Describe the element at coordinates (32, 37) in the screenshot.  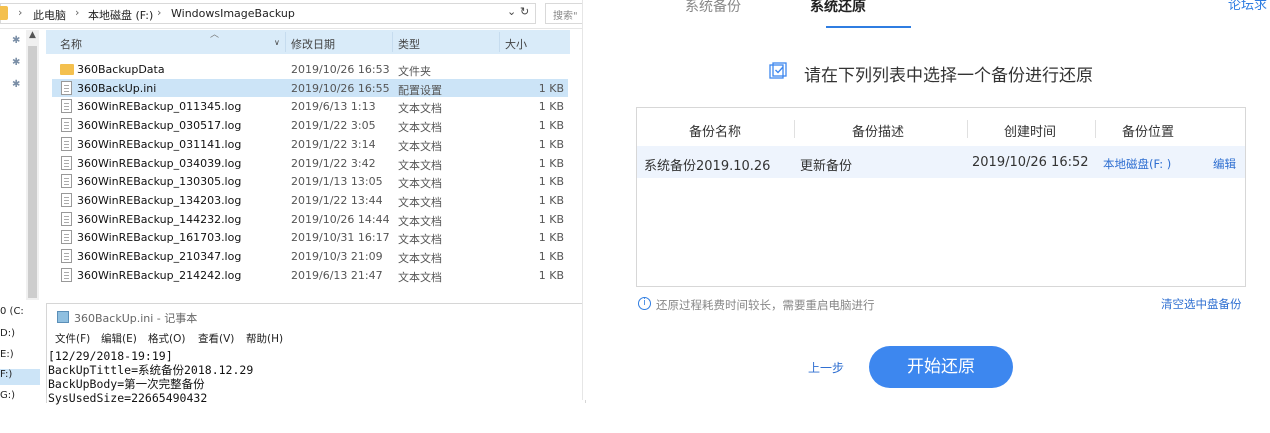
I see `scroll-up-icon: ▲` at that location.